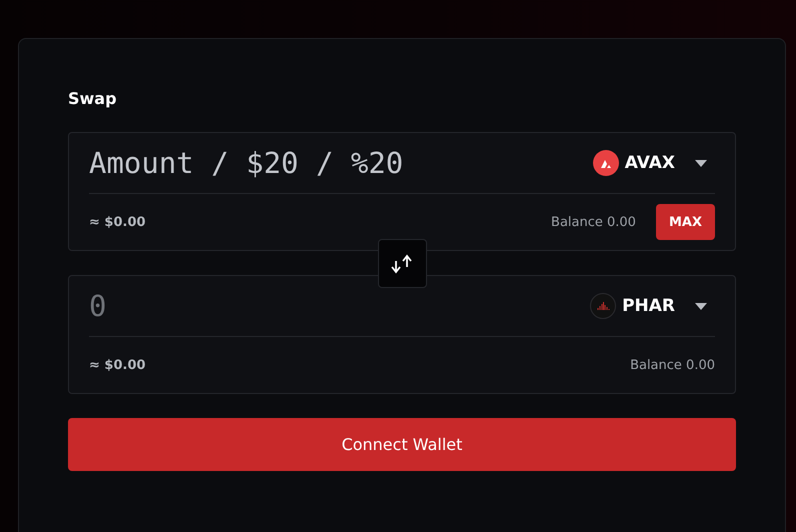  I want to click on token-selector: PHAR, so click(652, 306).